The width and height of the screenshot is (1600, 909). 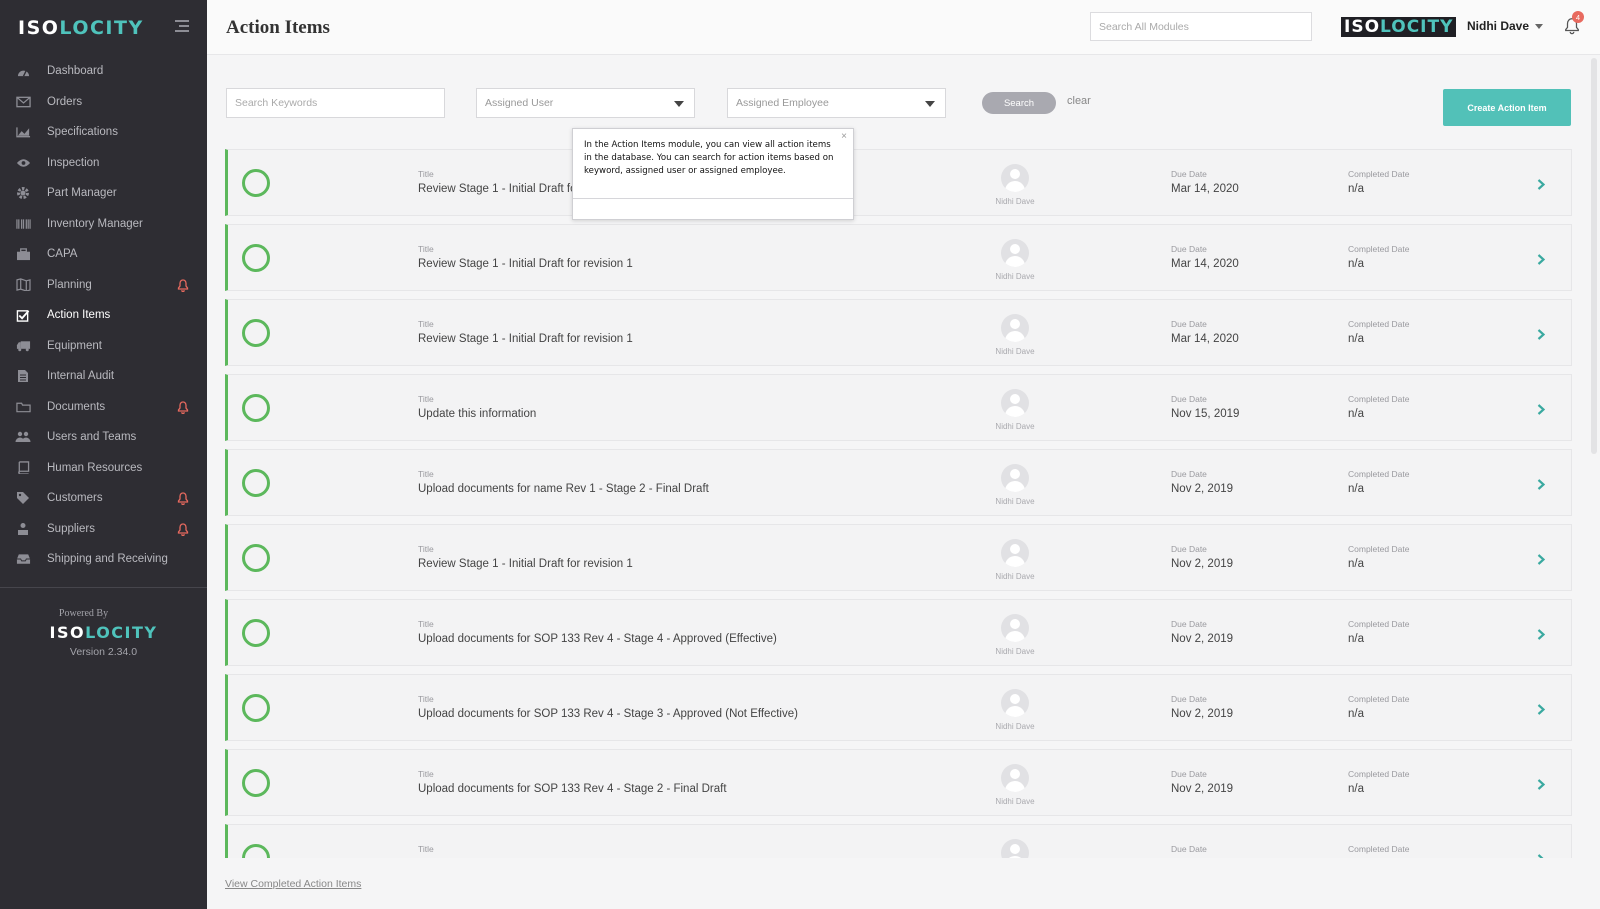 I want to click on title-label: Title, so click(x=426, y=624).